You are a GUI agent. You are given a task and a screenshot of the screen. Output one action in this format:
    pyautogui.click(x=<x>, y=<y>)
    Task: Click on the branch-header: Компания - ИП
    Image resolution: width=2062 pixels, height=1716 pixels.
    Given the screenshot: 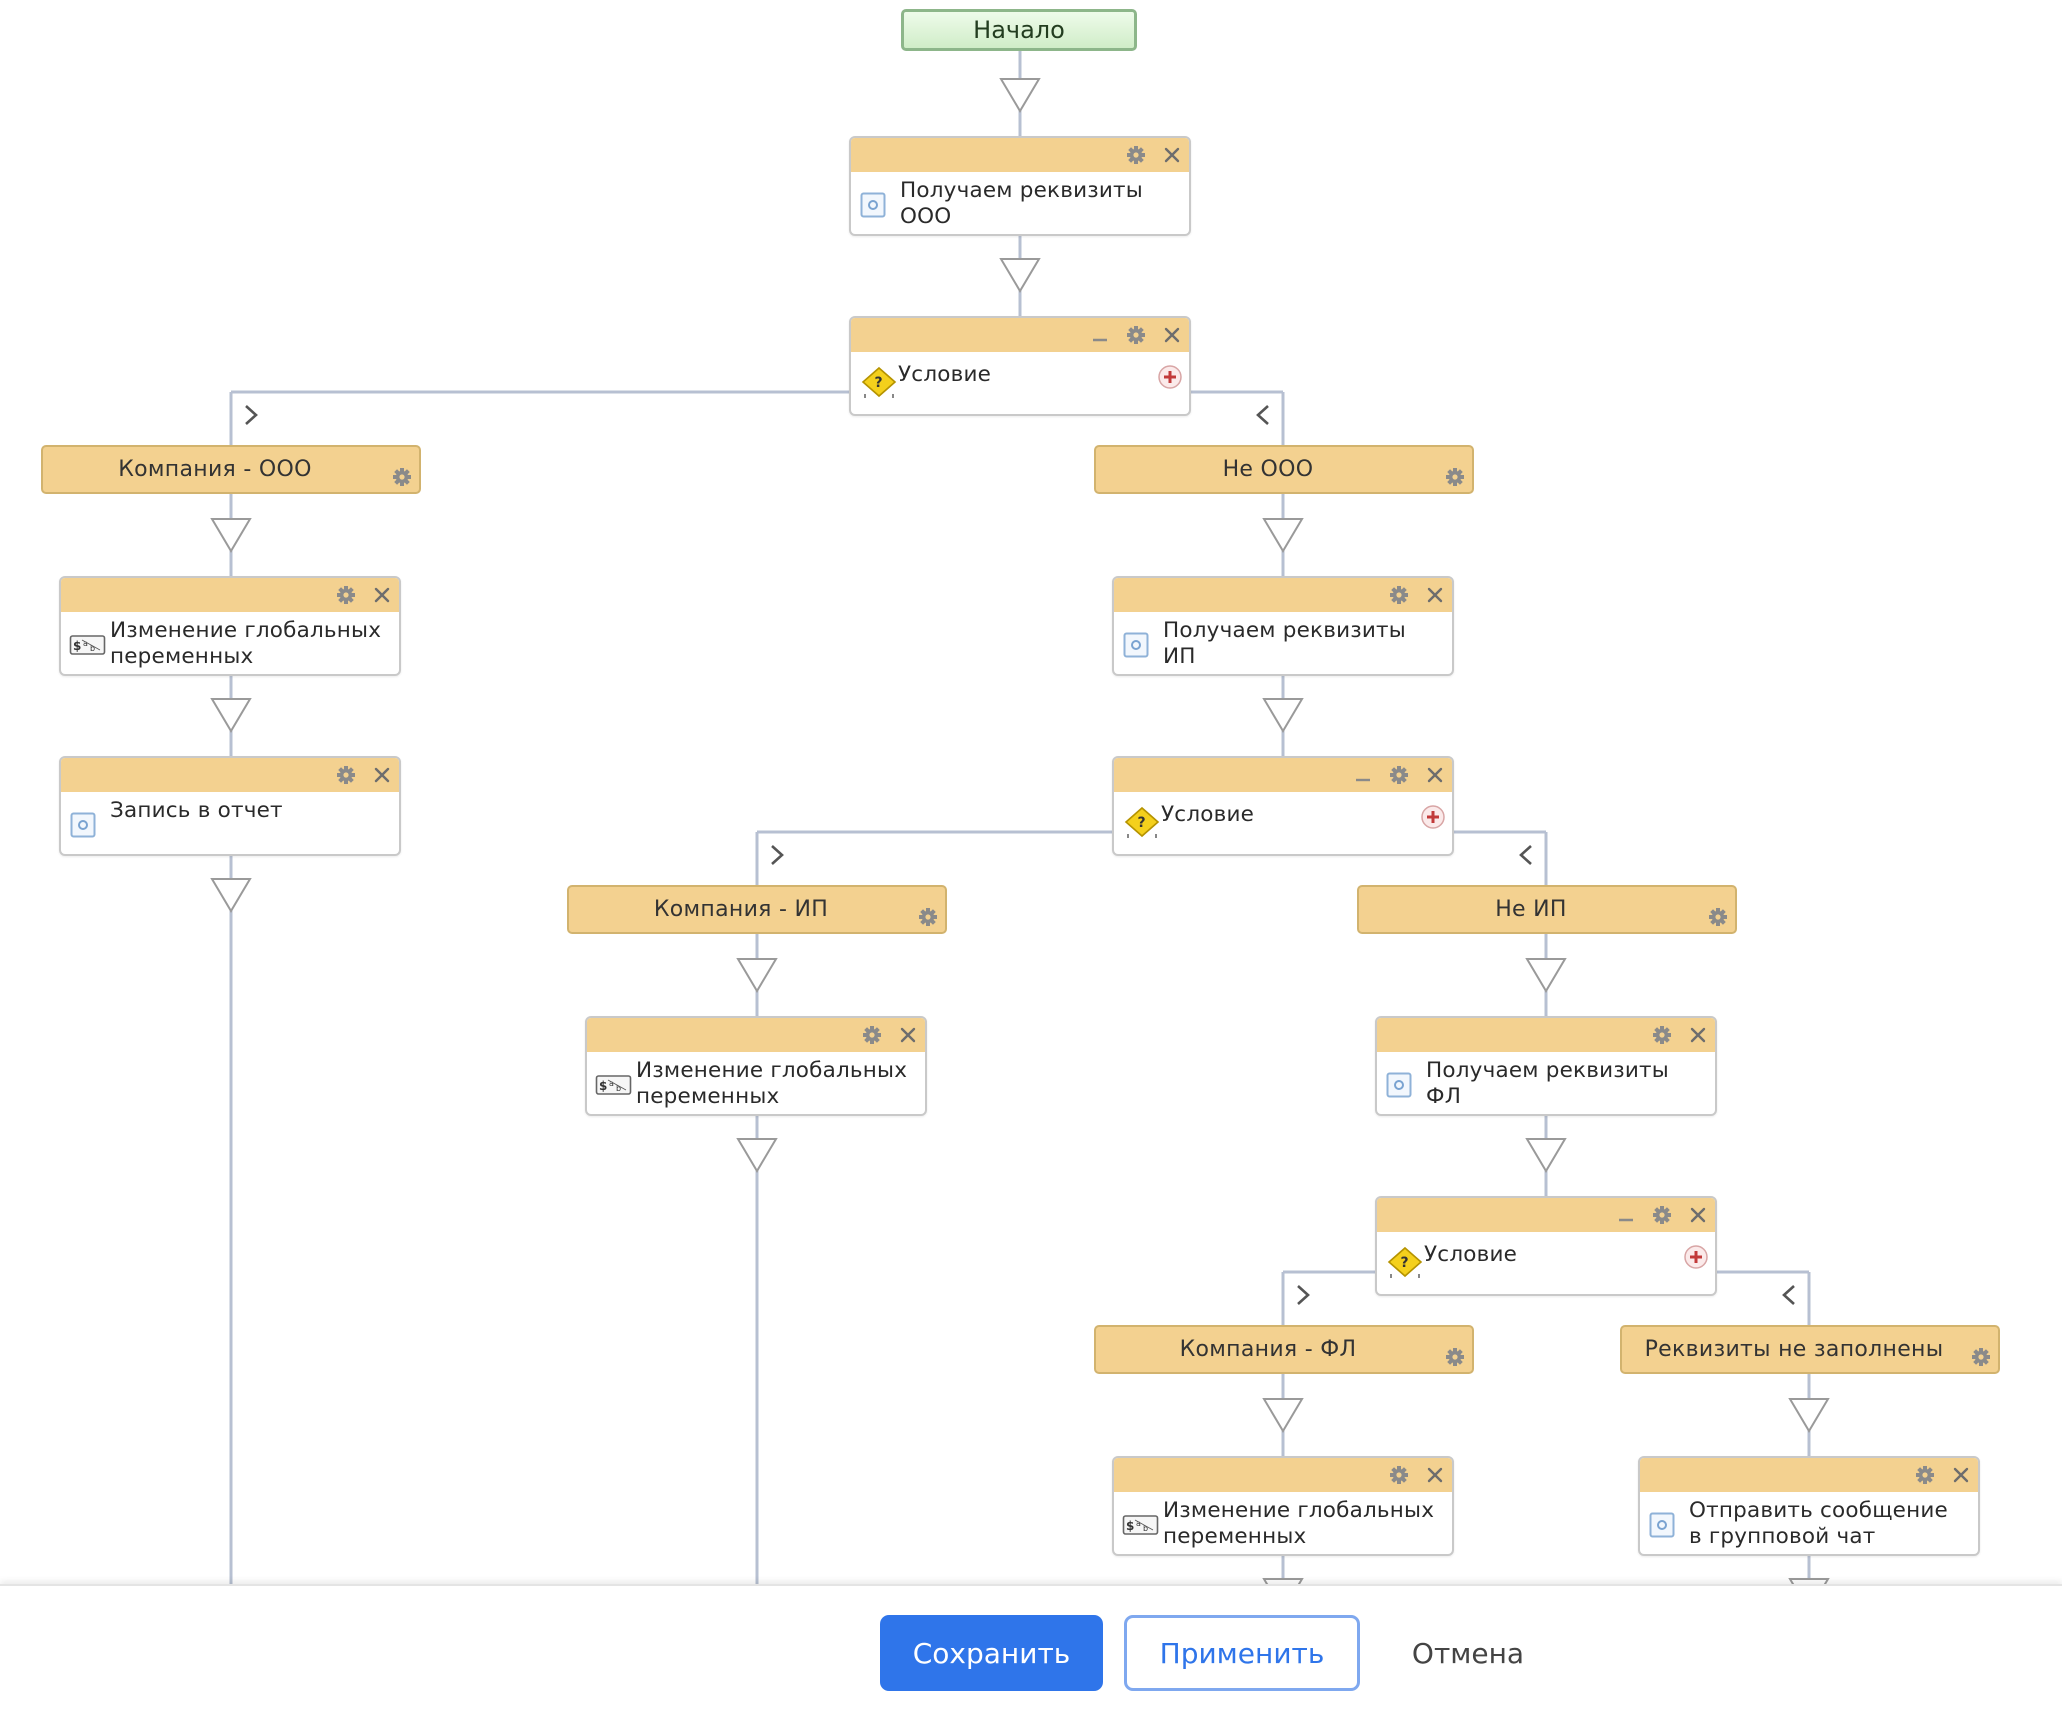 What is the action you would take?
    pyautogui.click(x=757, y=909)
    